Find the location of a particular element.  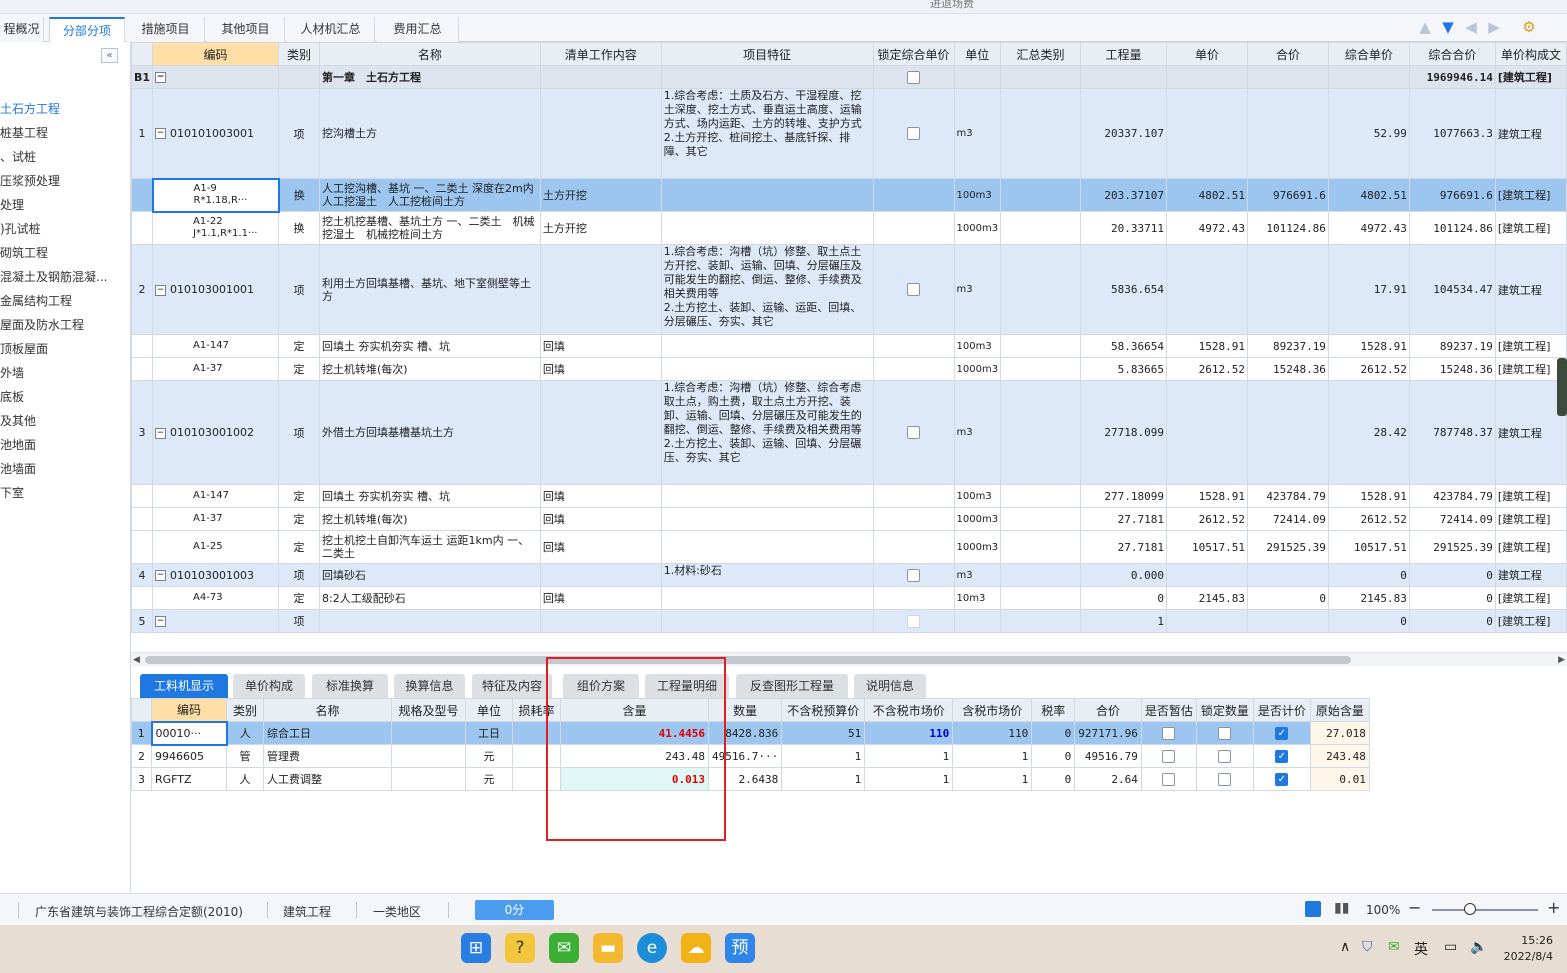

table-cell: 土方开挖 is located at coordinates (600, 195).